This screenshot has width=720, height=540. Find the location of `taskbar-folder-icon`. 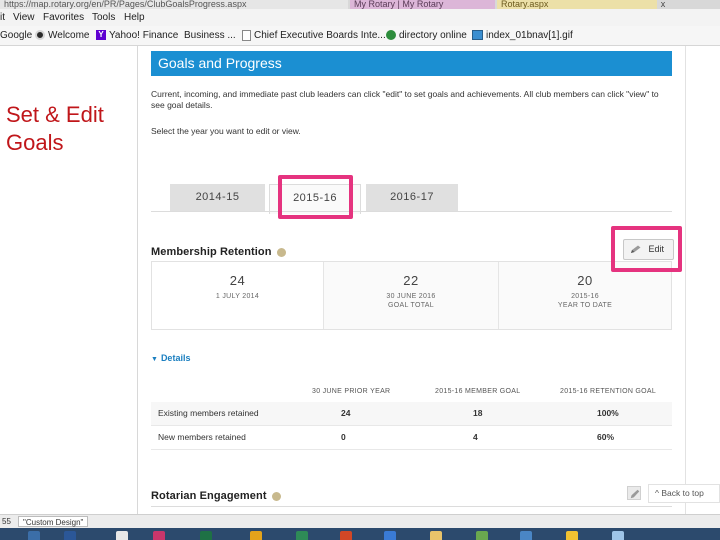

taskbar-folder-icon is located at coordinates (436, 535).